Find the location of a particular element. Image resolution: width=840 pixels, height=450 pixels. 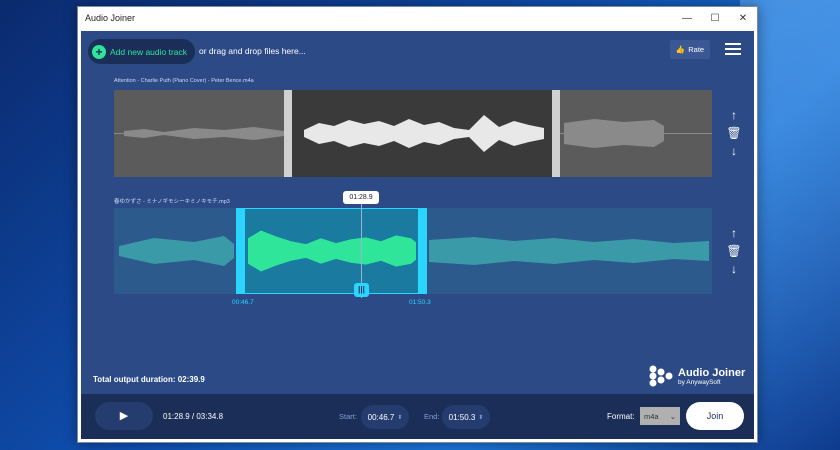

play-icon: ▶ is located at coordinates (124, 416).